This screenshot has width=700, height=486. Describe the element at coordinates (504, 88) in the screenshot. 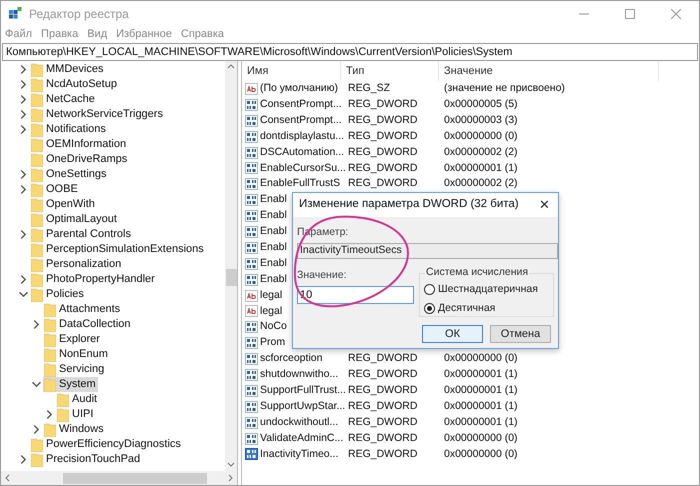

I see `value-data: (значение не присвоено)` at that location.